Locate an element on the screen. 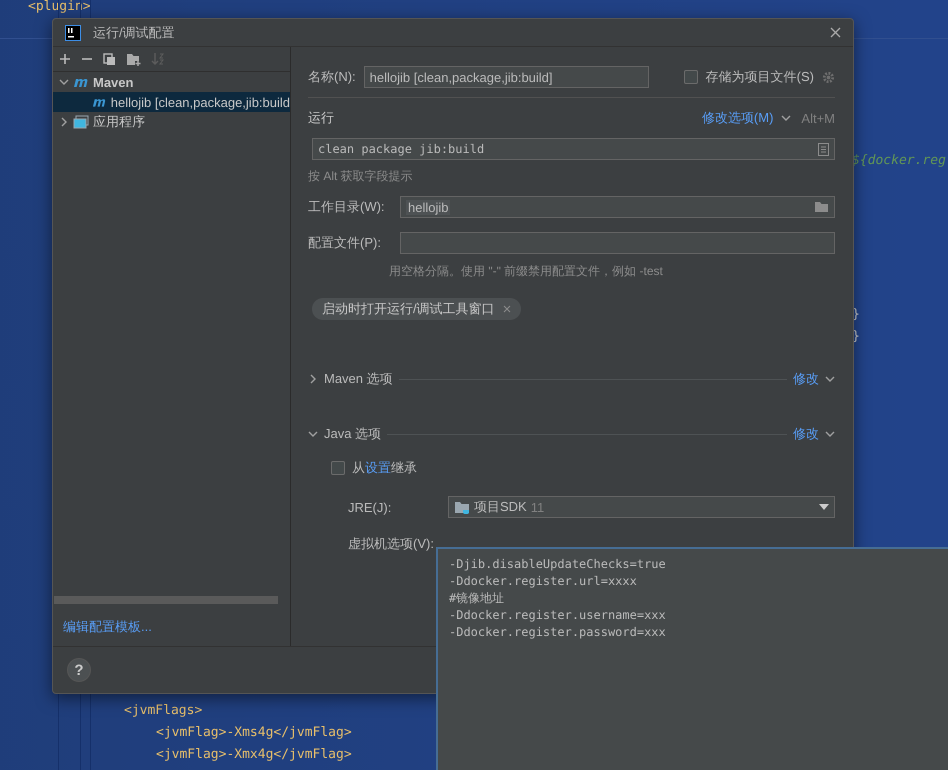 The height and width of the screenshot is (770, 948). app-icon is located at coordinates (73, 32).